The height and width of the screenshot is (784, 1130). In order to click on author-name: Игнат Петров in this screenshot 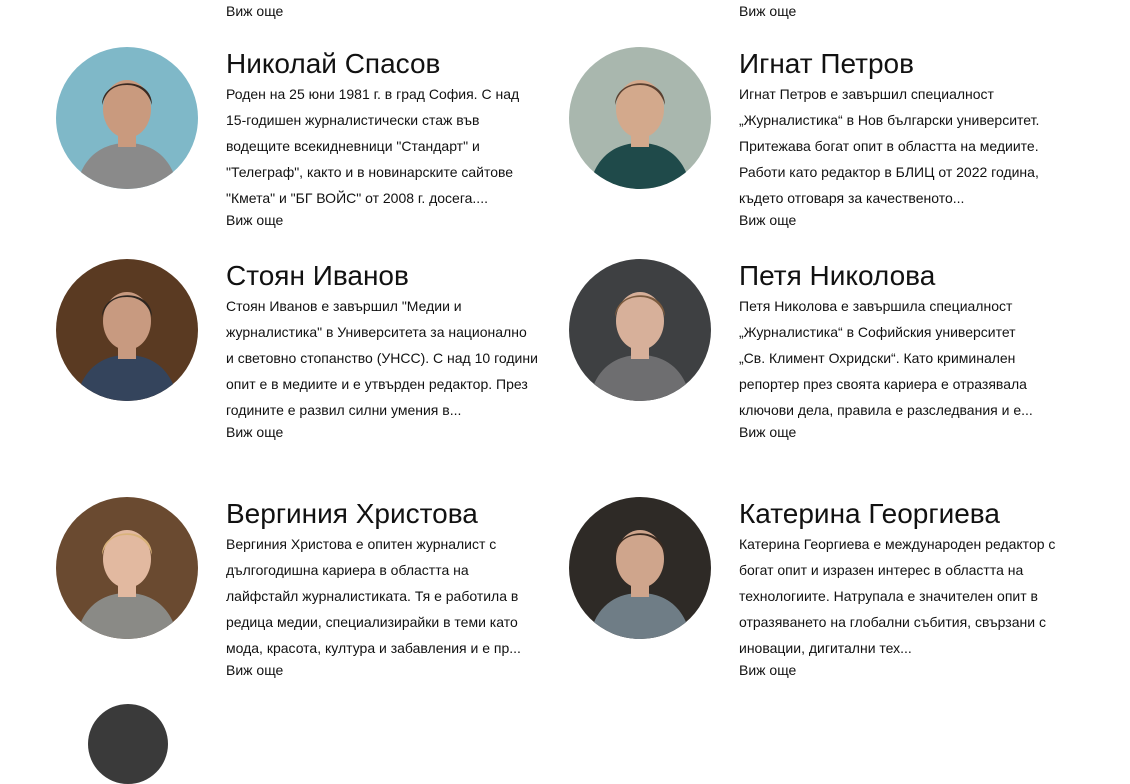, I will do `click(899, 64)`.